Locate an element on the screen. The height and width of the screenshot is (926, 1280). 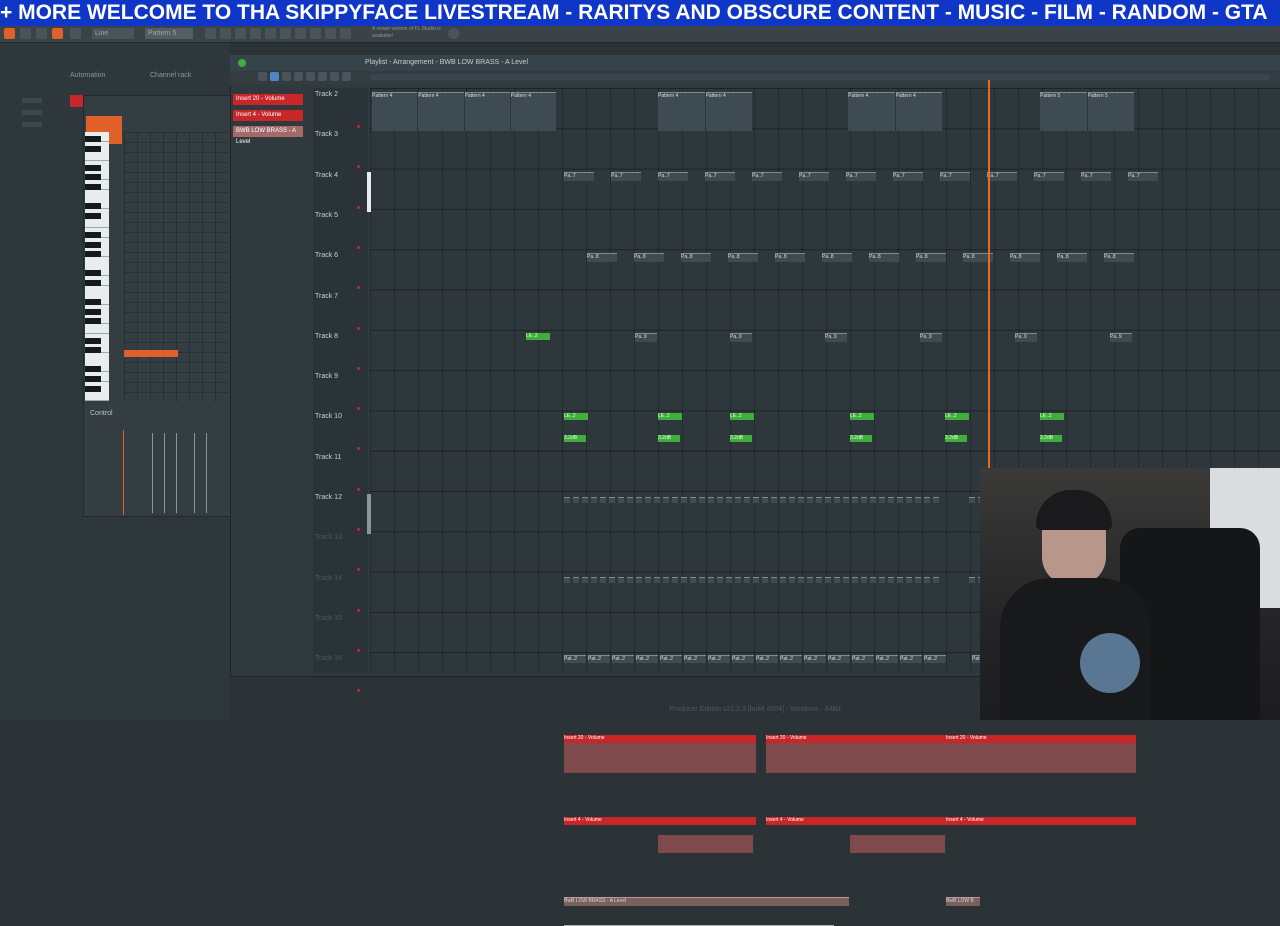
select-tool-icon is located at coordinates (322, 76).